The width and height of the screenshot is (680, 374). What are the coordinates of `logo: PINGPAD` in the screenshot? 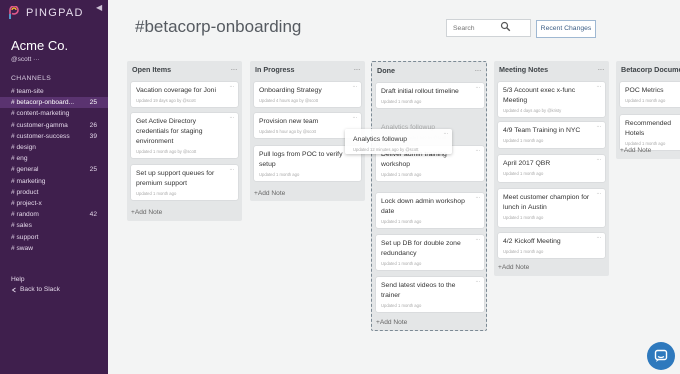 It's located at (46, 13).